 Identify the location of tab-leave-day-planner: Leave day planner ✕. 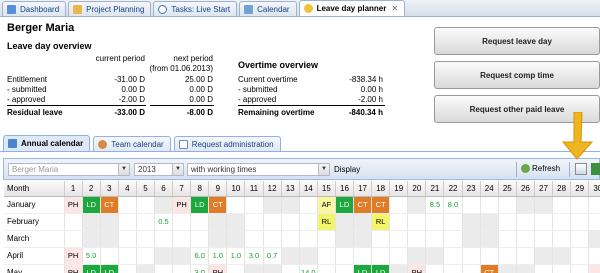
(352, 8).